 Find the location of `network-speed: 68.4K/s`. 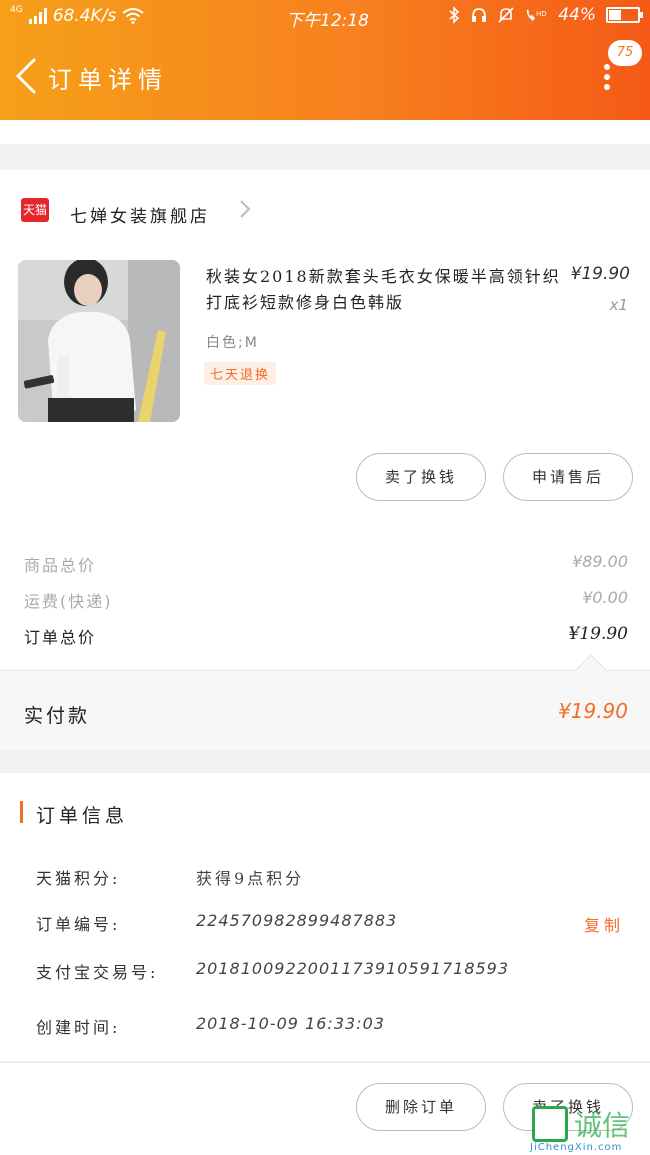

network-speed: 68.4K/s is located at coordinates (84, 16).